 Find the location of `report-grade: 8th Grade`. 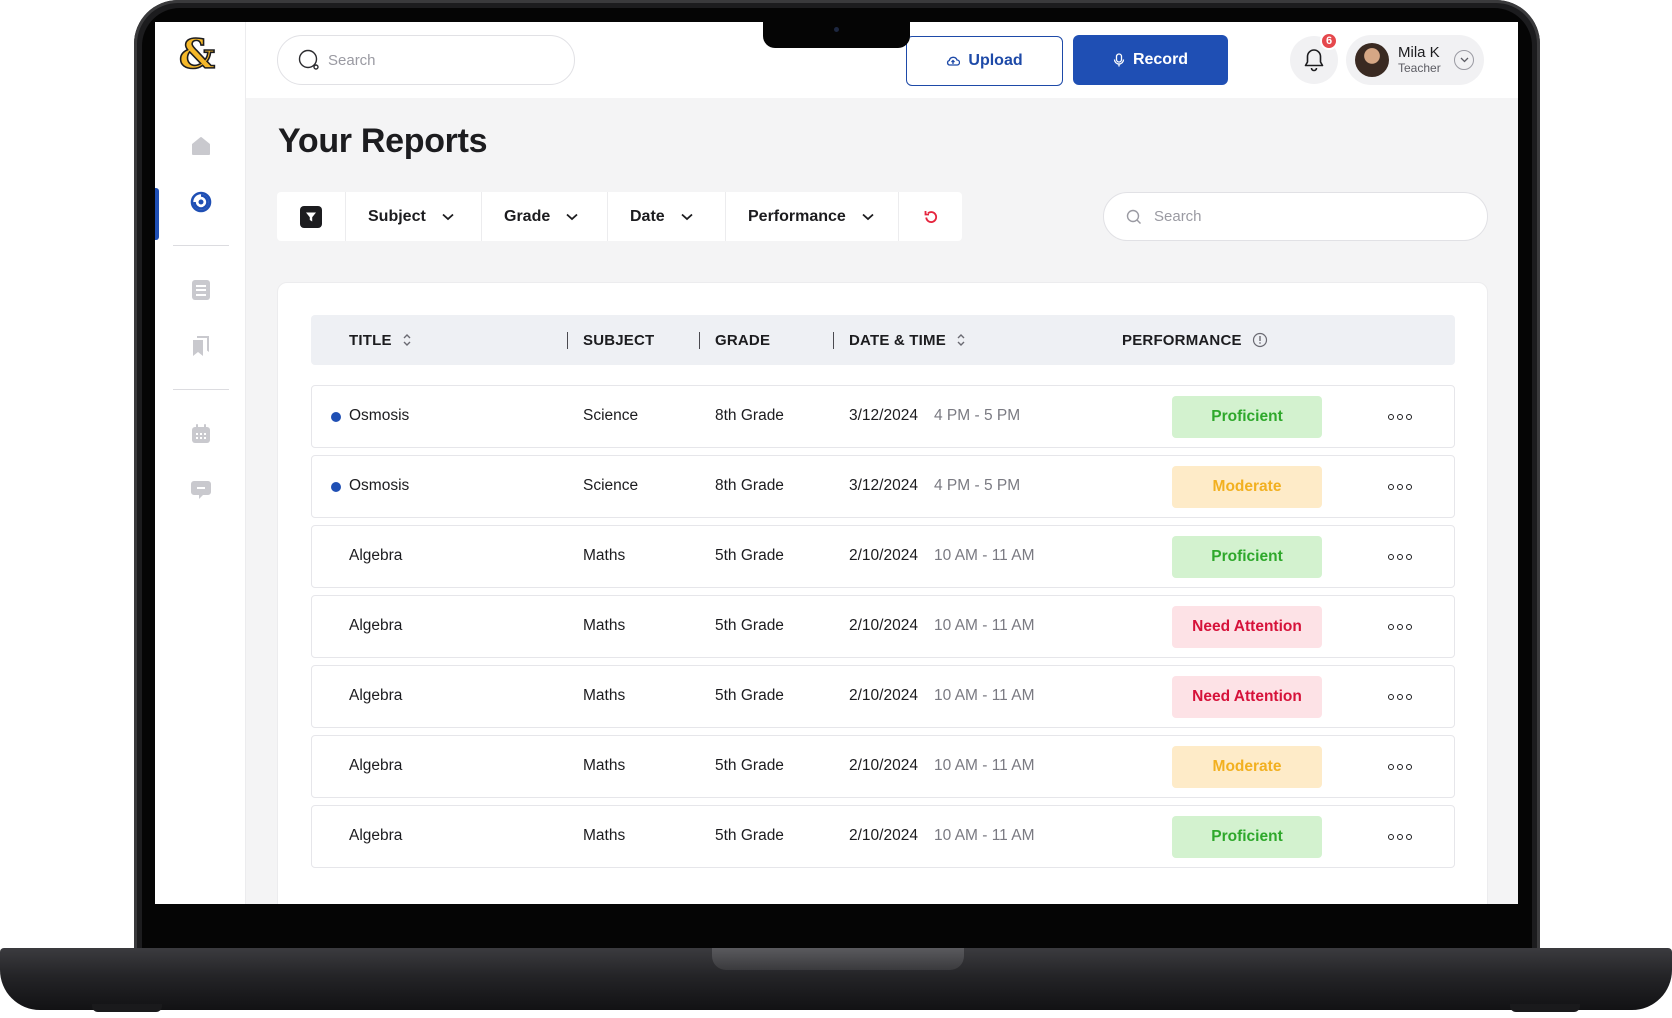

report-grade: 8th Grade is located at coordinates (749, 485).